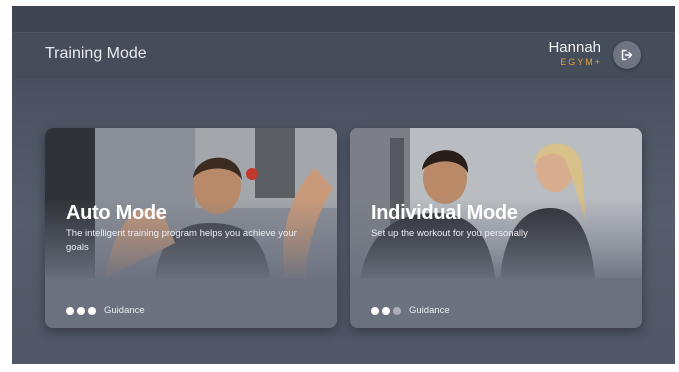 The height and width of the screenshot is (372, 679). I want to click on logout-icon, so click(627, 55).